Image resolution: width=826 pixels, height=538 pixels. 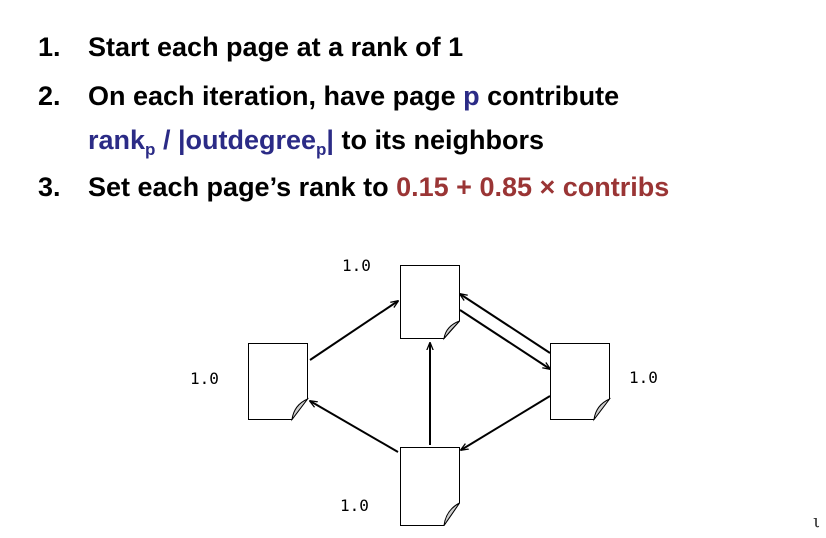 I want to click on edge-left-to-top, so click(x=353, y=331).